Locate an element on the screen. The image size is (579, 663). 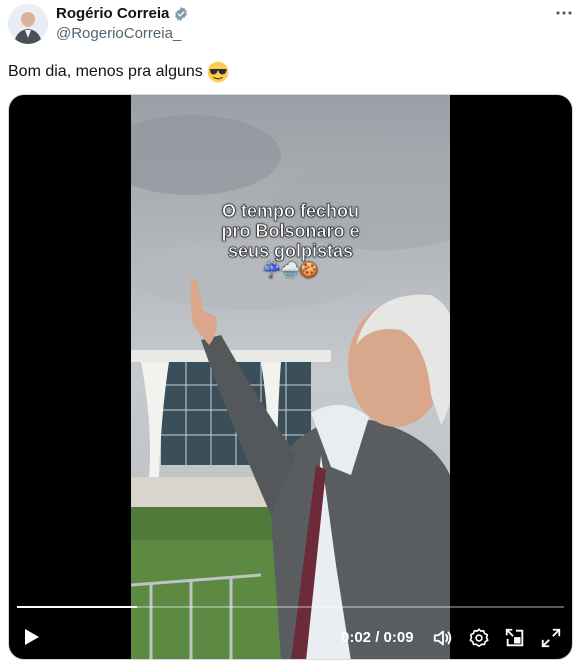
more-options-icon is located at coordinates (564, 14).